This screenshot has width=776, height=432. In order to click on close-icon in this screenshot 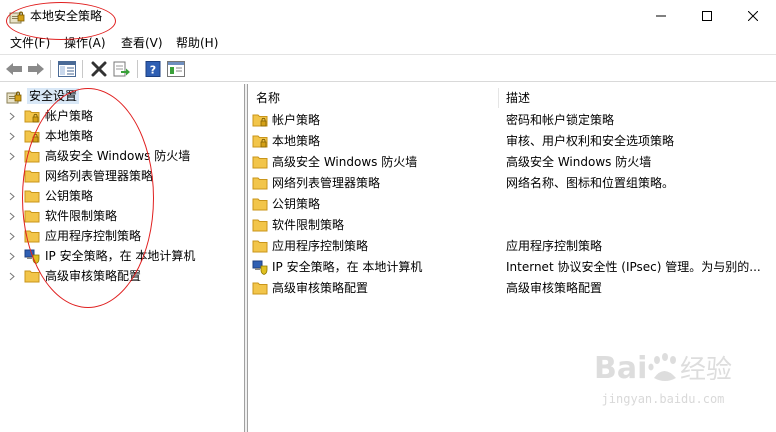, I will do `click(753, 16)`.